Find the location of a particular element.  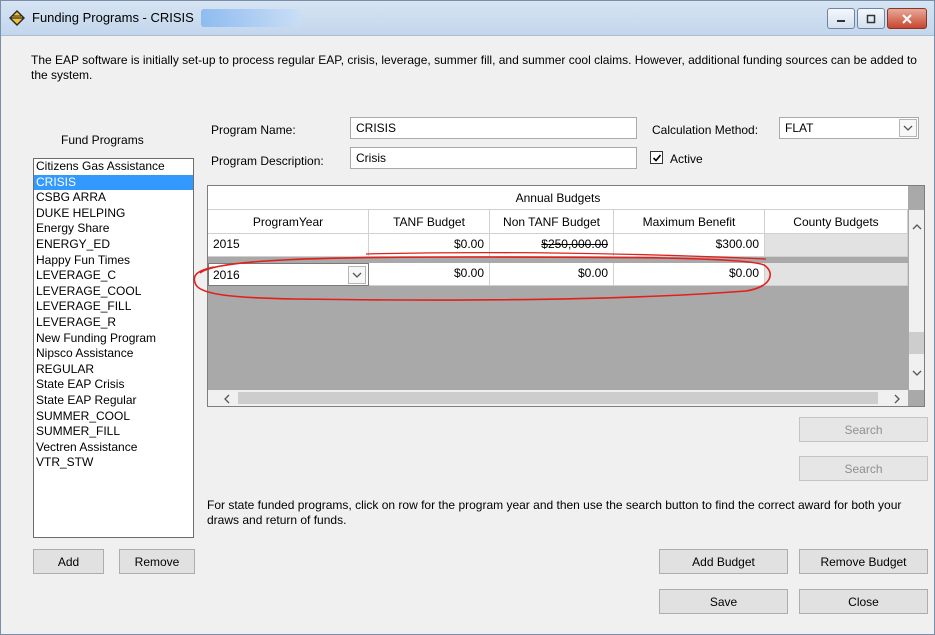

program-description-label: Program Description: is located at coordinates (267, 161).